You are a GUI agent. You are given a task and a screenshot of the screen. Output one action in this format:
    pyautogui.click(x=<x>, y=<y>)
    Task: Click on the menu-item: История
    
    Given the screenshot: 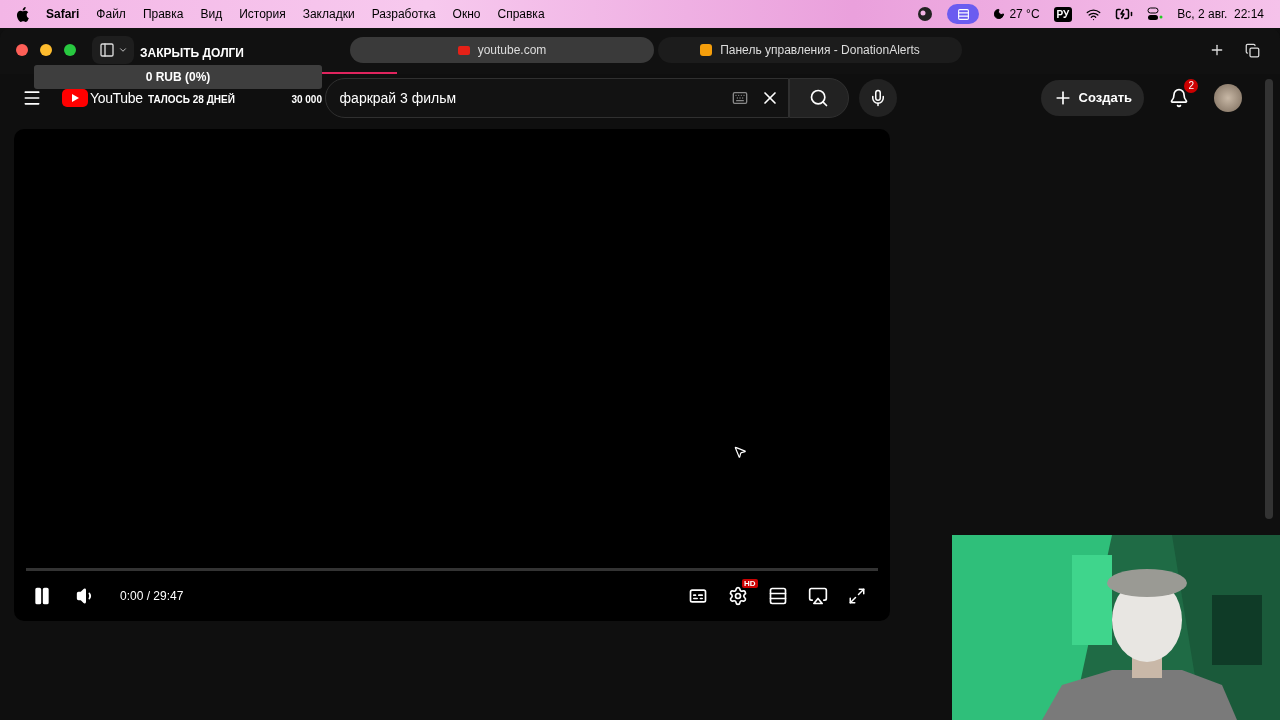 What is the action you would take?
    pyautogui.click(x=262, y=14)
    